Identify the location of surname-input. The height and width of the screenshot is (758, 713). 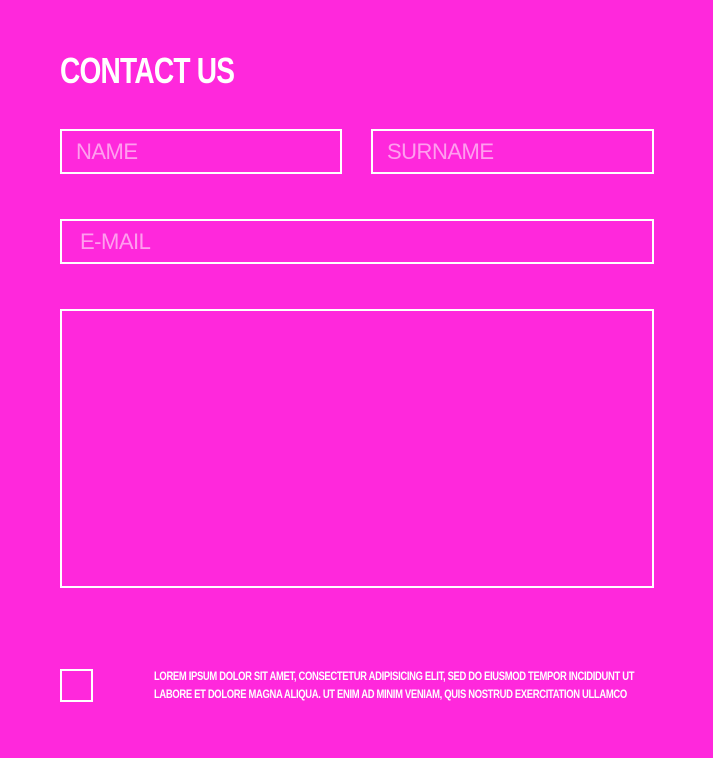
(512, 151).